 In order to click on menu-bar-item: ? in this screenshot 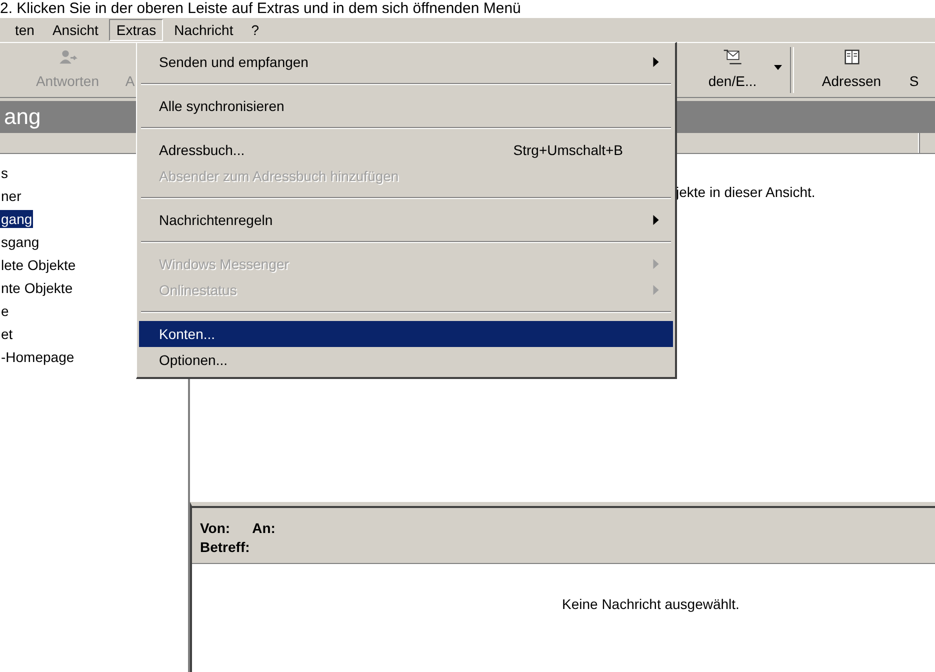, I will do `click(255, 30)`.